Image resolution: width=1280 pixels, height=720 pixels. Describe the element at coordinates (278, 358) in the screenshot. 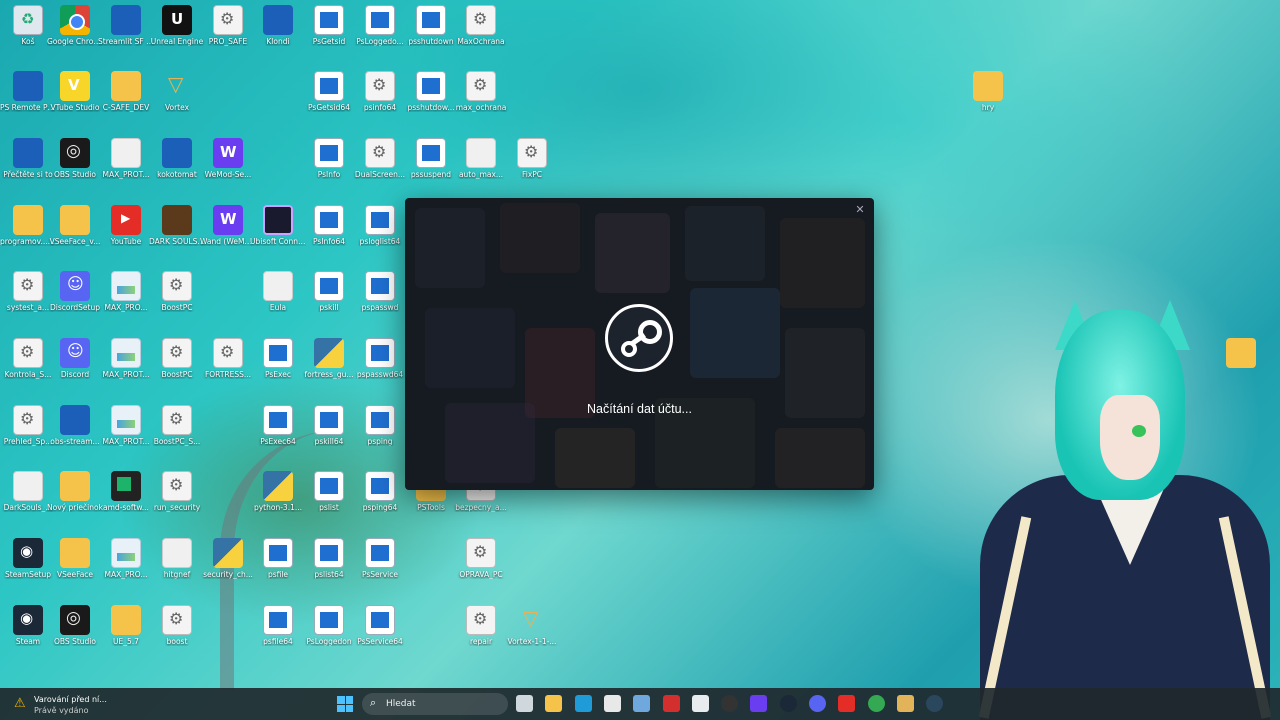

I see `desktop-icon: PsExec` at that location.